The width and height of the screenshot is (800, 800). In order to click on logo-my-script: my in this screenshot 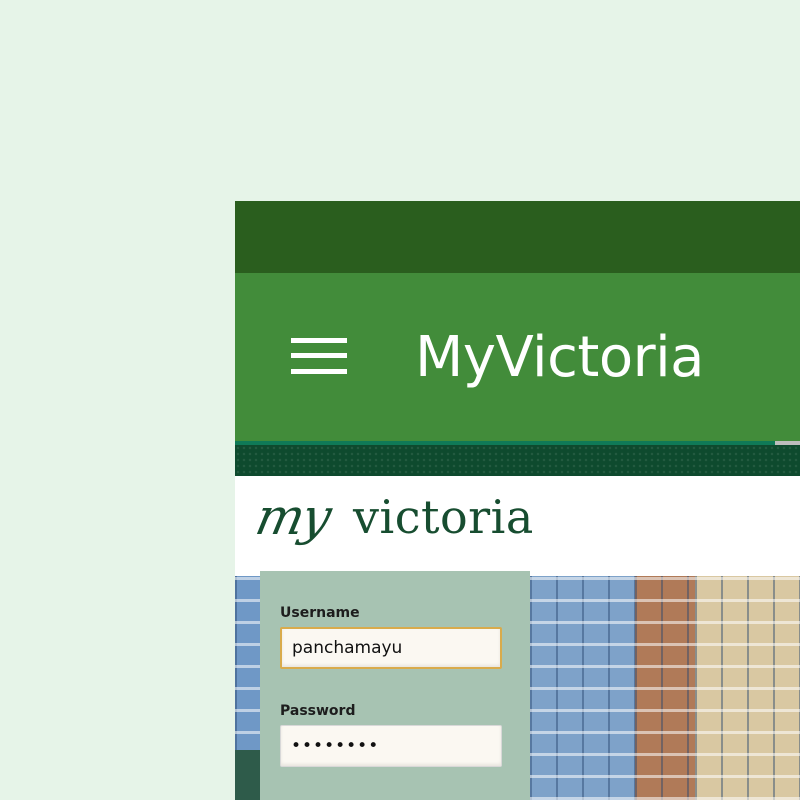, I will do `click(292, 517)`.